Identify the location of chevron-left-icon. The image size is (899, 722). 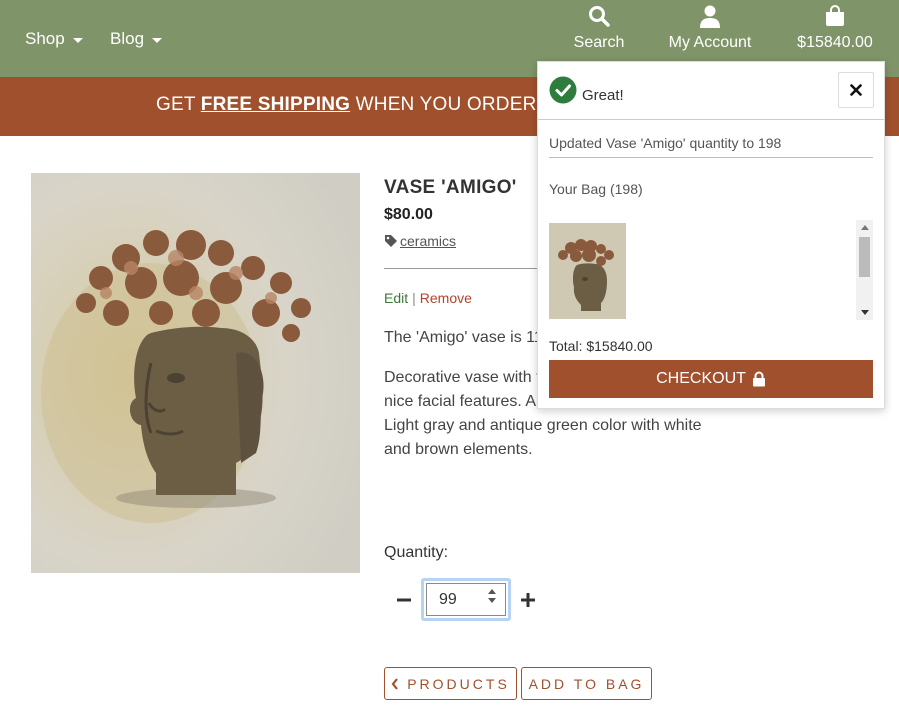
(395, 683).